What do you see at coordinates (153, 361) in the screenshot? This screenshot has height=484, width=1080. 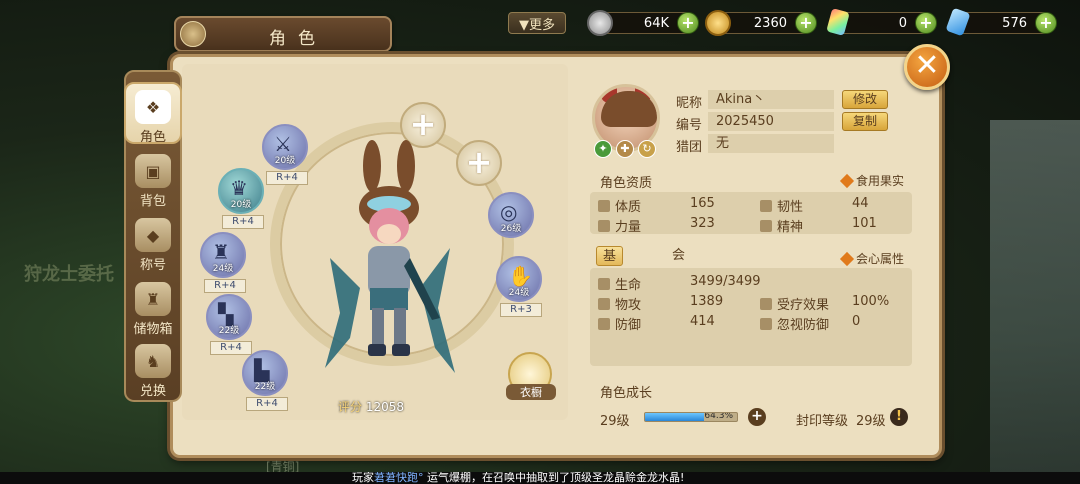 I see `exchange-bag-icon: ♞` at bounding box center [153, 361].